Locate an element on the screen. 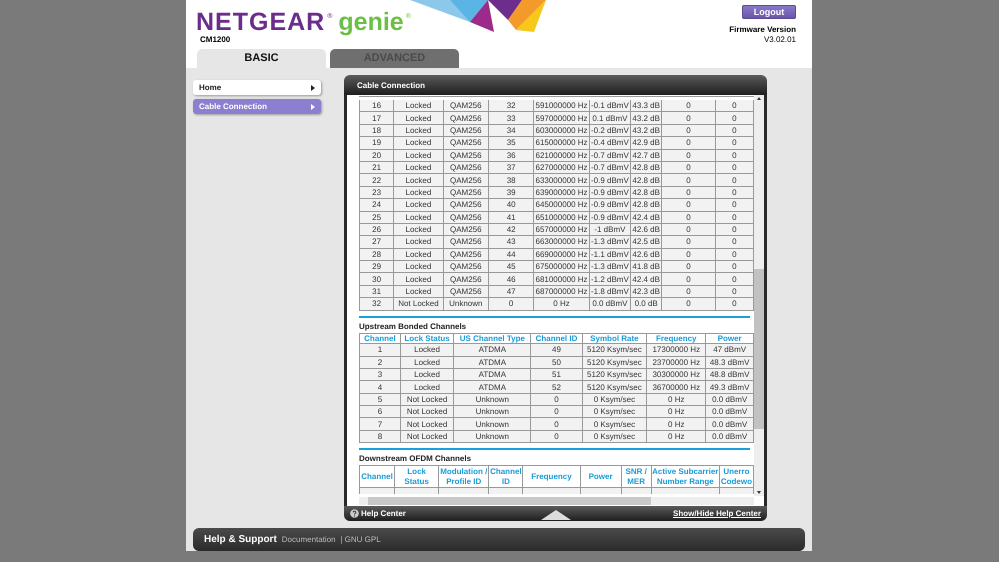 Image resolution: width=999 pixels, height=562 pixels. table-cell: 42 is located at coordinates (511, 229).